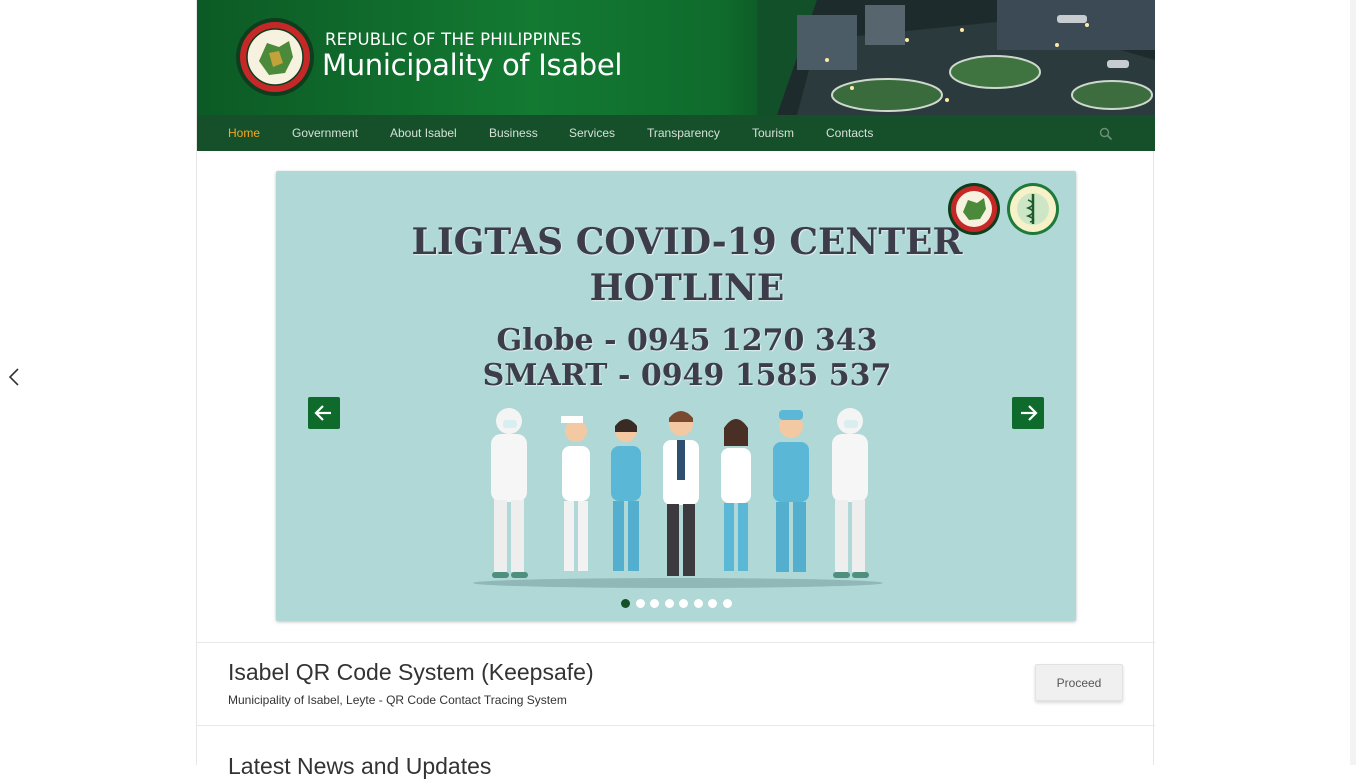  Describe the element at coordinates (956, 57) in the screenshot. I see `header-banner-image` at that location.